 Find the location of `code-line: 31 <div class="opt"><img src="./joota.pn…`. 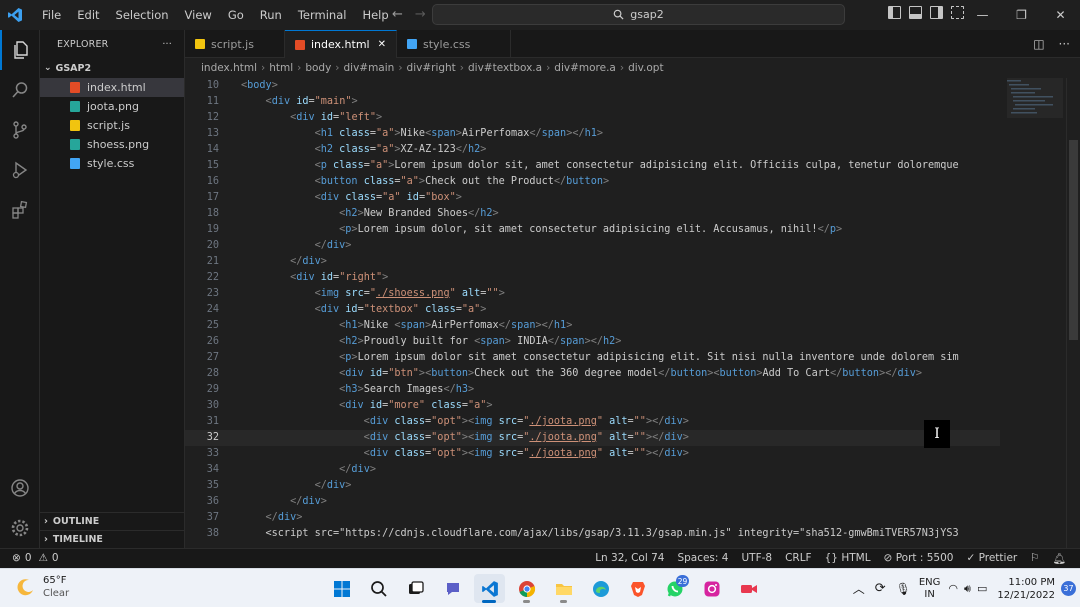

code-line: 31 <div class="opt"><img src="./joota.pn… is located at coordinates (592, 422).